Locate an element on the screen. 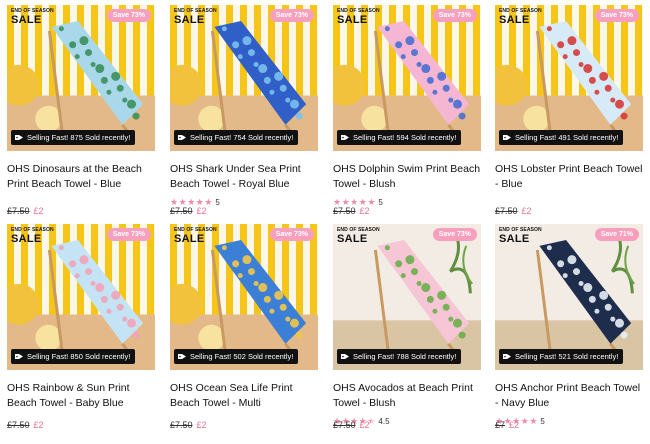 The image size is (650, 444). selling-fast-badge: Selling Fast! 521 Sold recently! is located at coordinates (561, 356).